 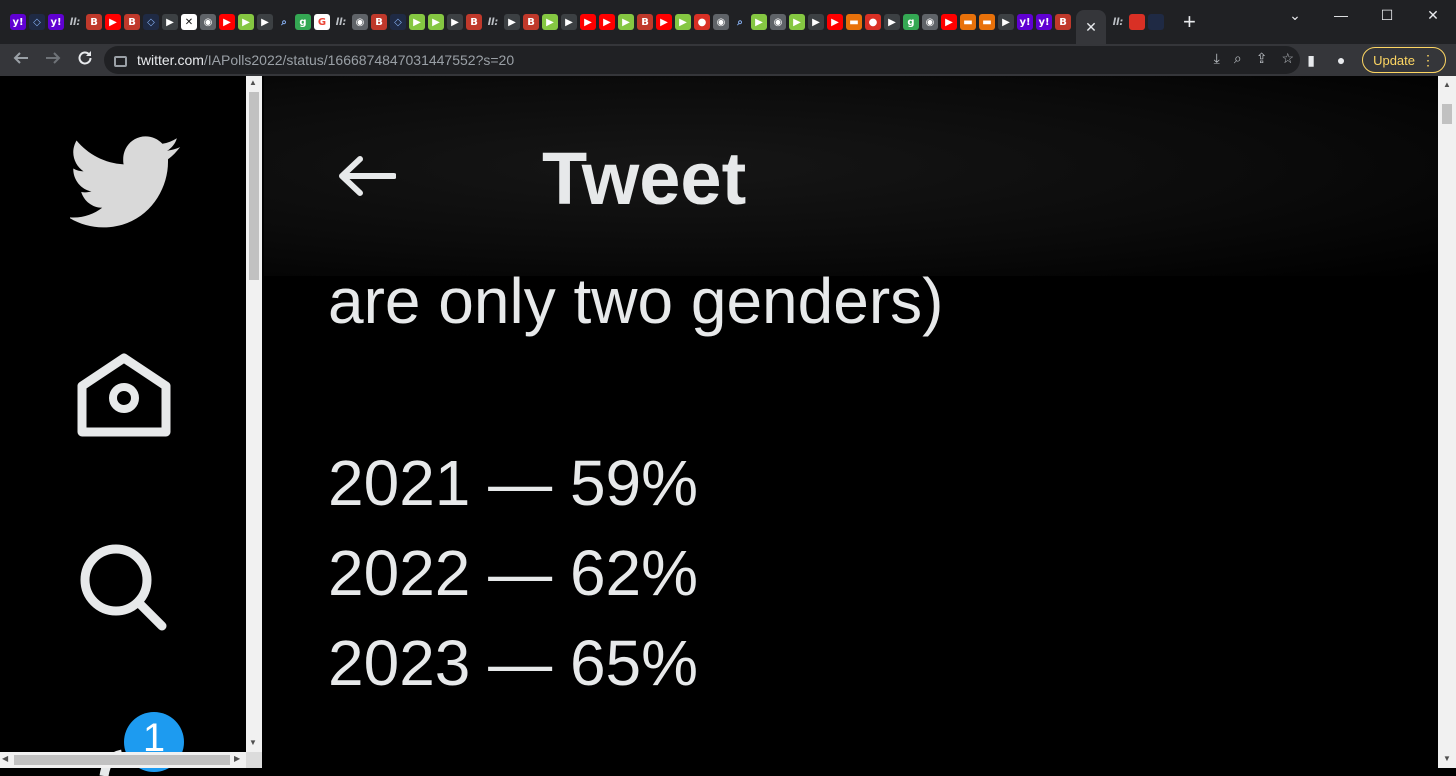 What do you see at coordinates (1217, 58) in the screenshot?
I see `install-app-icon: ⤓` at bounding box center [1217, 58].